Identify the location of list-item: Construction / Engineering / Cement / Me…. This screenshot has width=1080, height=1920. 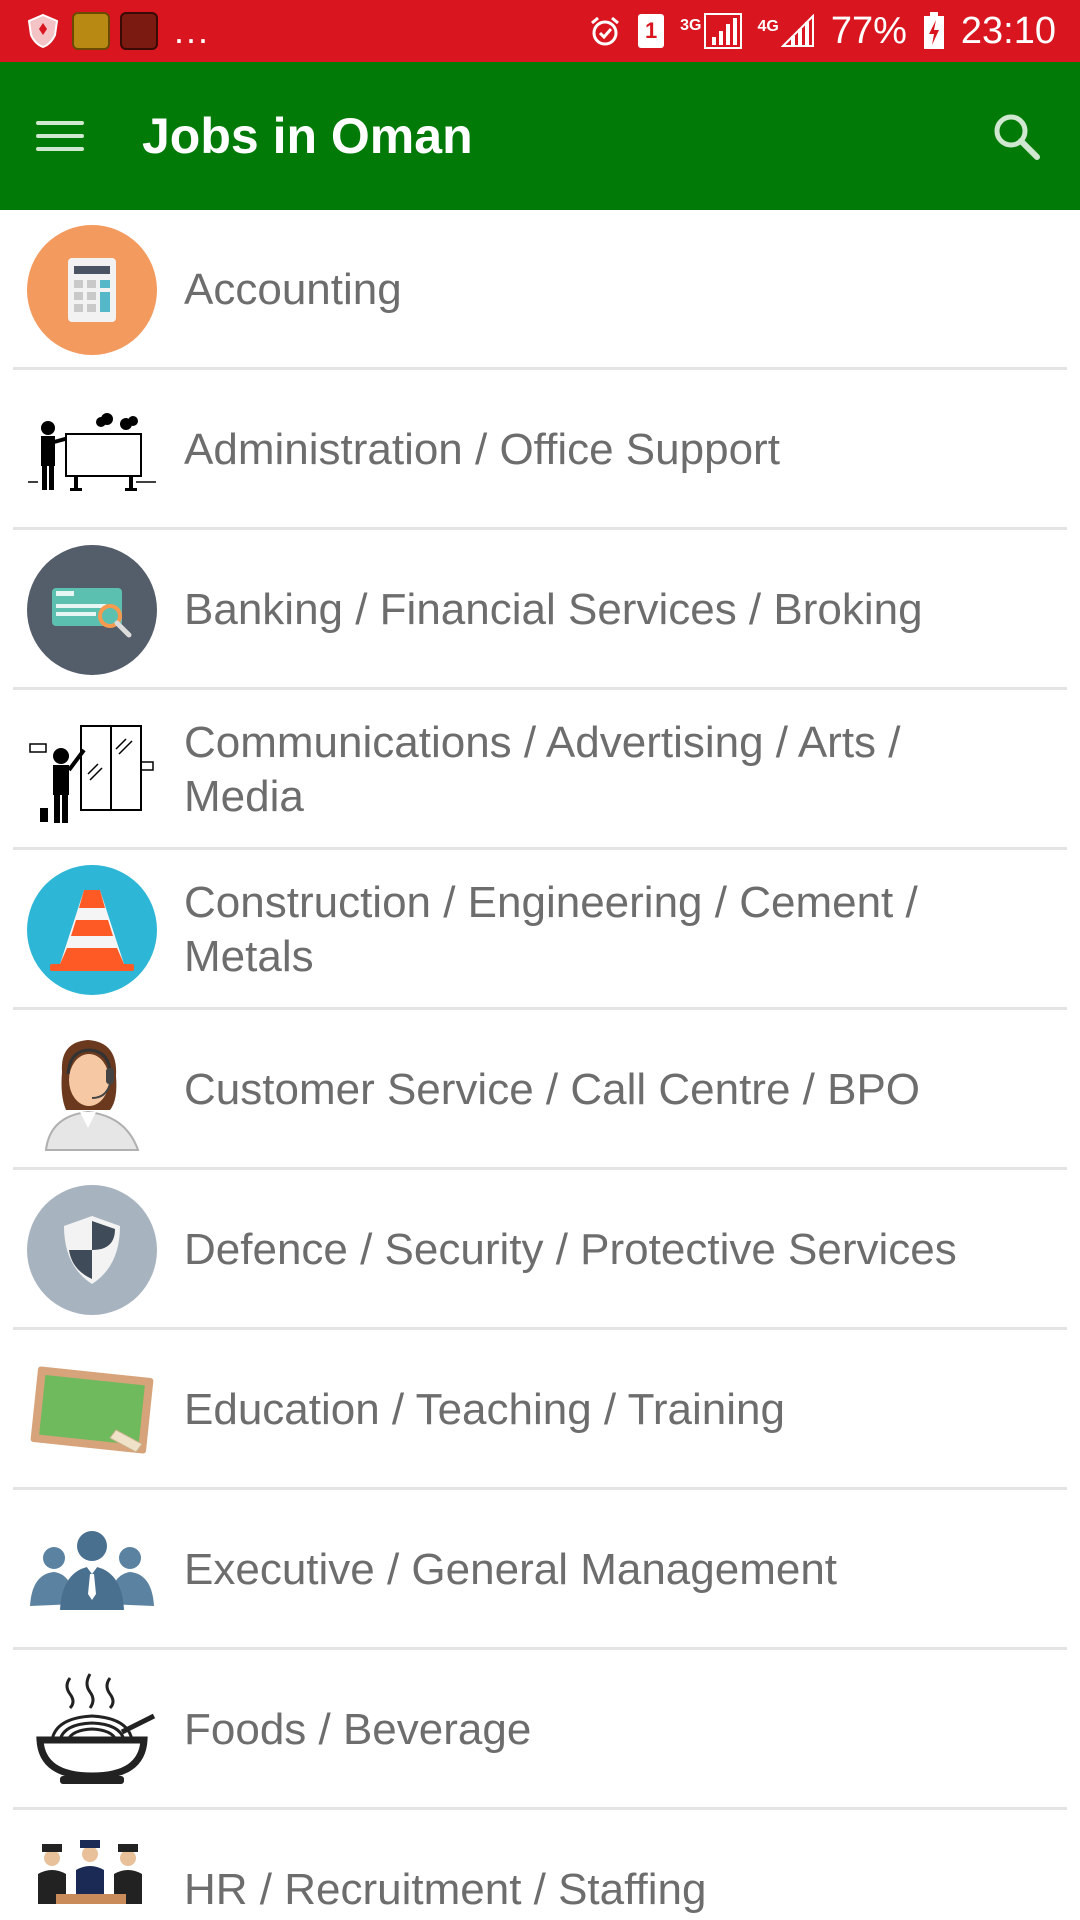
(540, 930).